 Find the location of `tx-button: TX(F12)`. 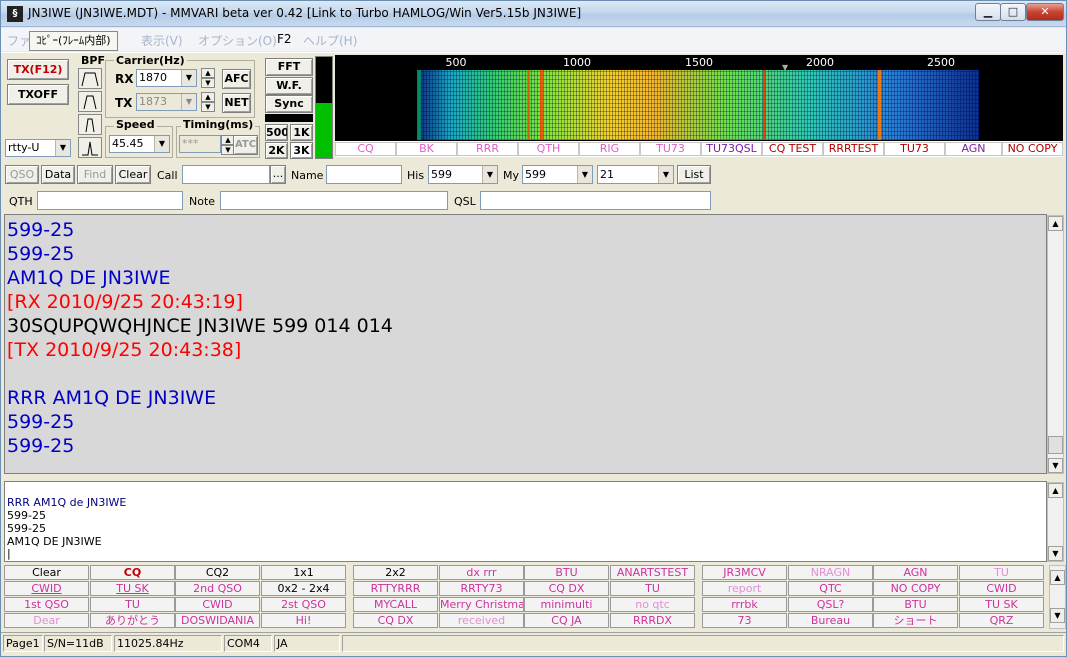

tx-button: TX(F12) is located at coordinates (38, 69).